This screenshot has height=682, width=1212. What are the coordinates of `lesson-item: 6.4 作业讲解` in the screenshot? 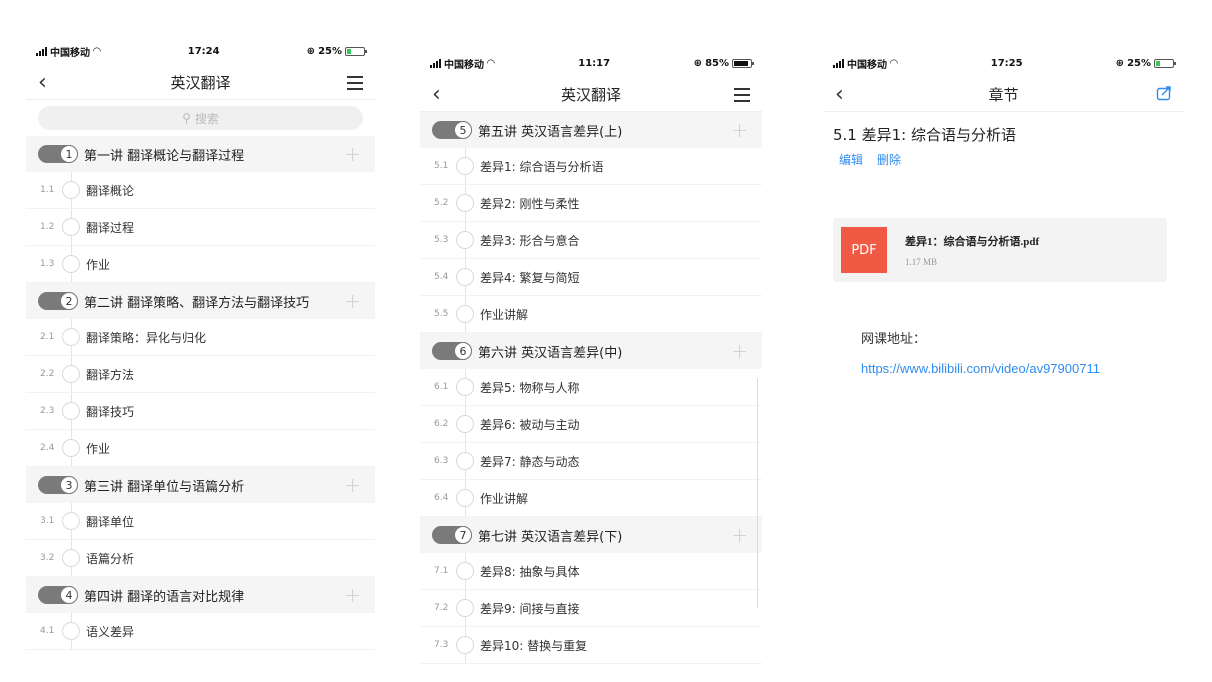 It's located at (591, 498).